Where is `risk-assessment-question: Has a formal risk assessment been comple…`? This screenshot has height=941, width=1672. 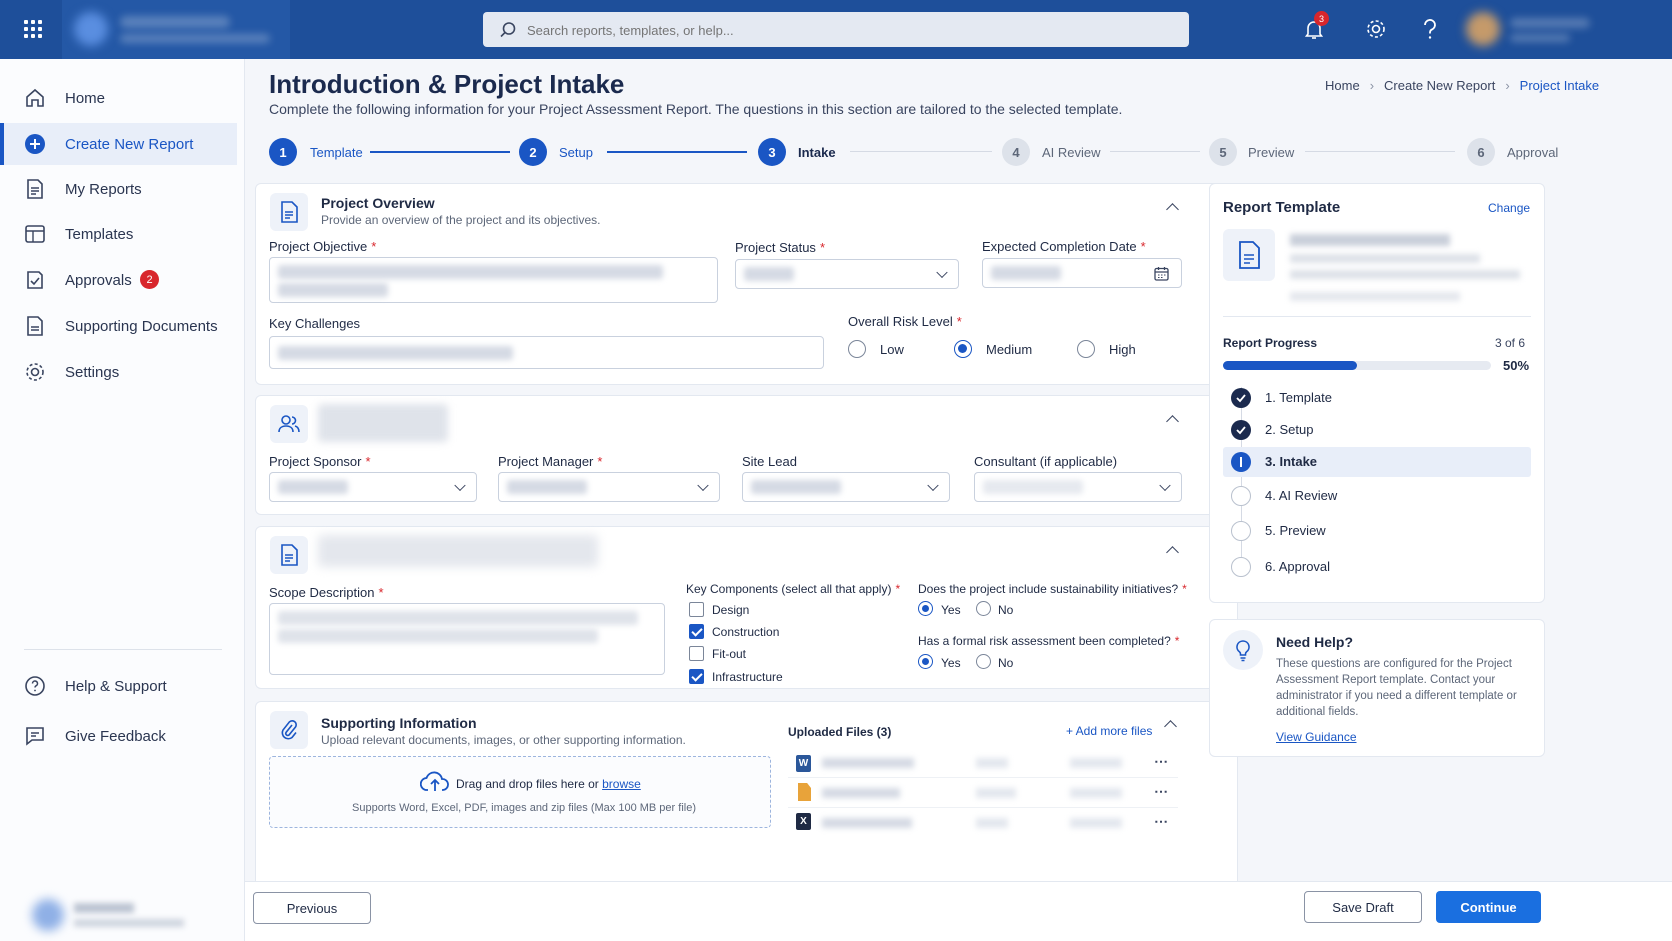 risk-assessment-question: Has a formal risk assessment been comple… is located at coordinates (1049, 641).